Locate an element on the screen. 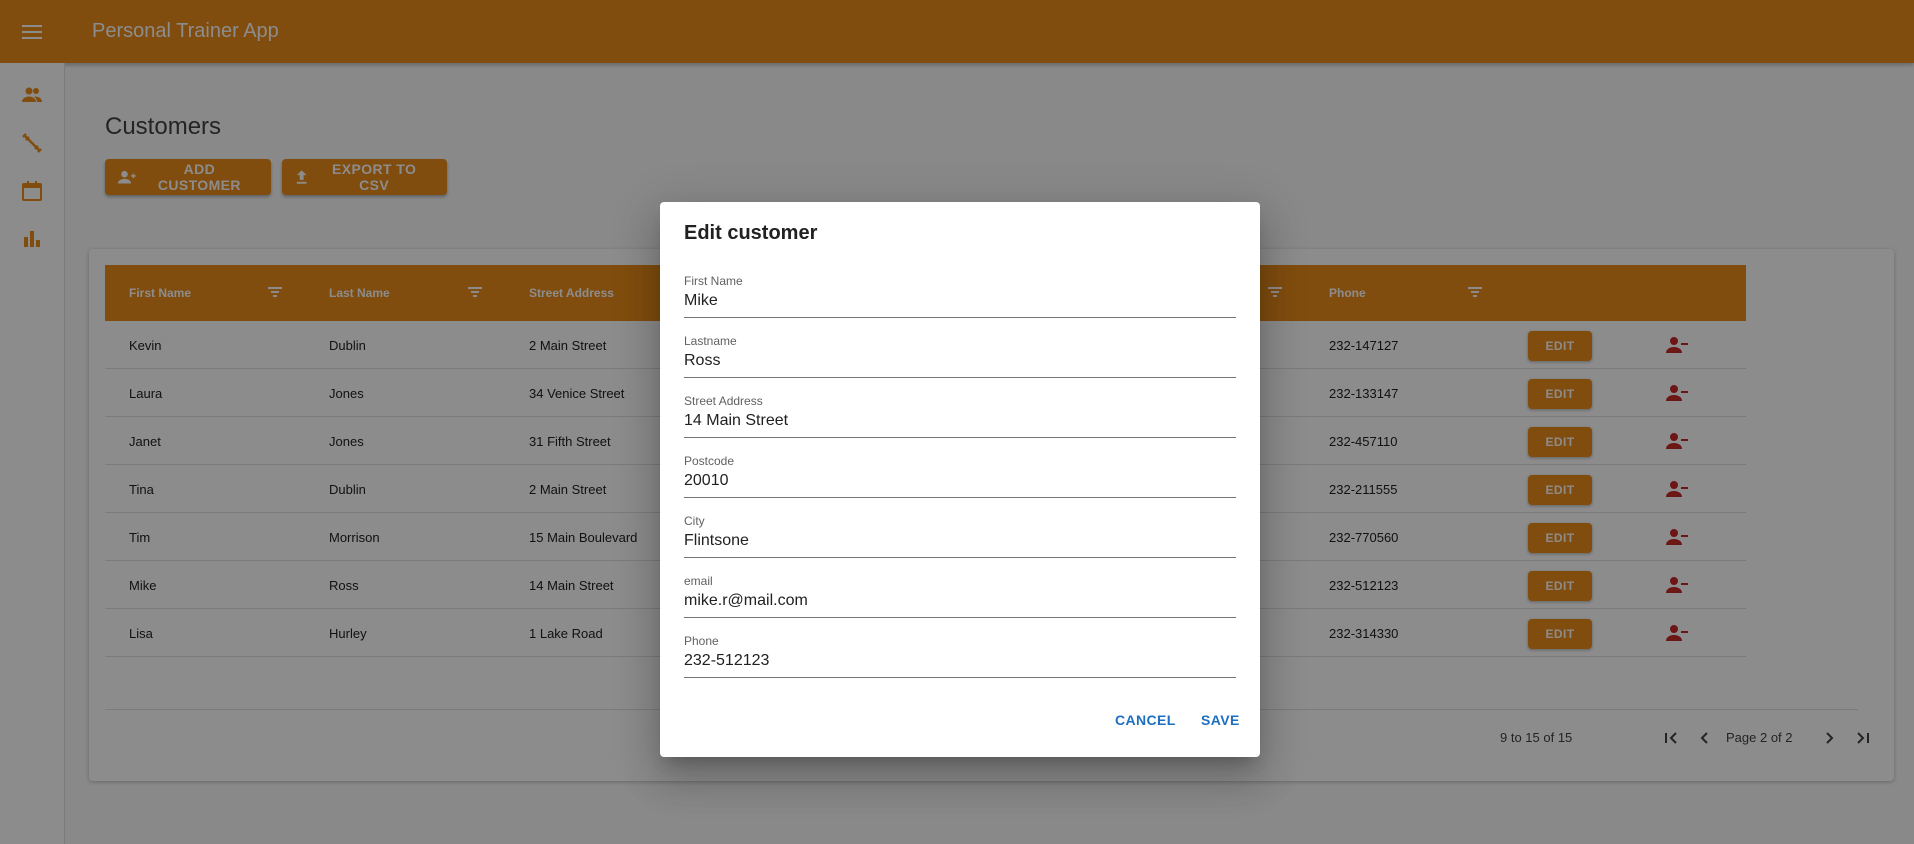 The width and height of the screenshot is (1914, 844). cancel-button: CANCEL is located at coordinates (1145, 720).